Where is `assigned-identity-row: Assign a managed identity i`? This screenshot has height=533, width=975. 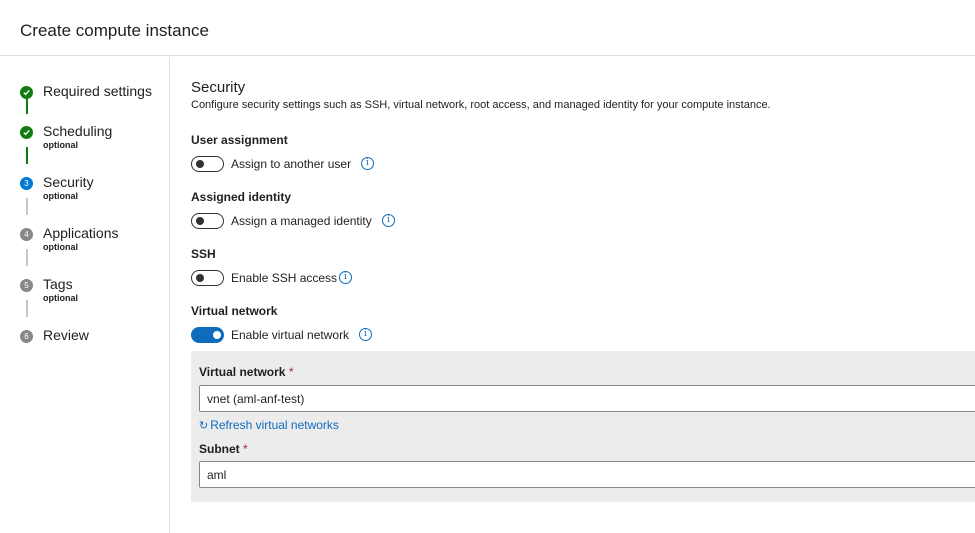 assigned-identity-row: Assign a managed identity i is located at coordinates (296, 222).